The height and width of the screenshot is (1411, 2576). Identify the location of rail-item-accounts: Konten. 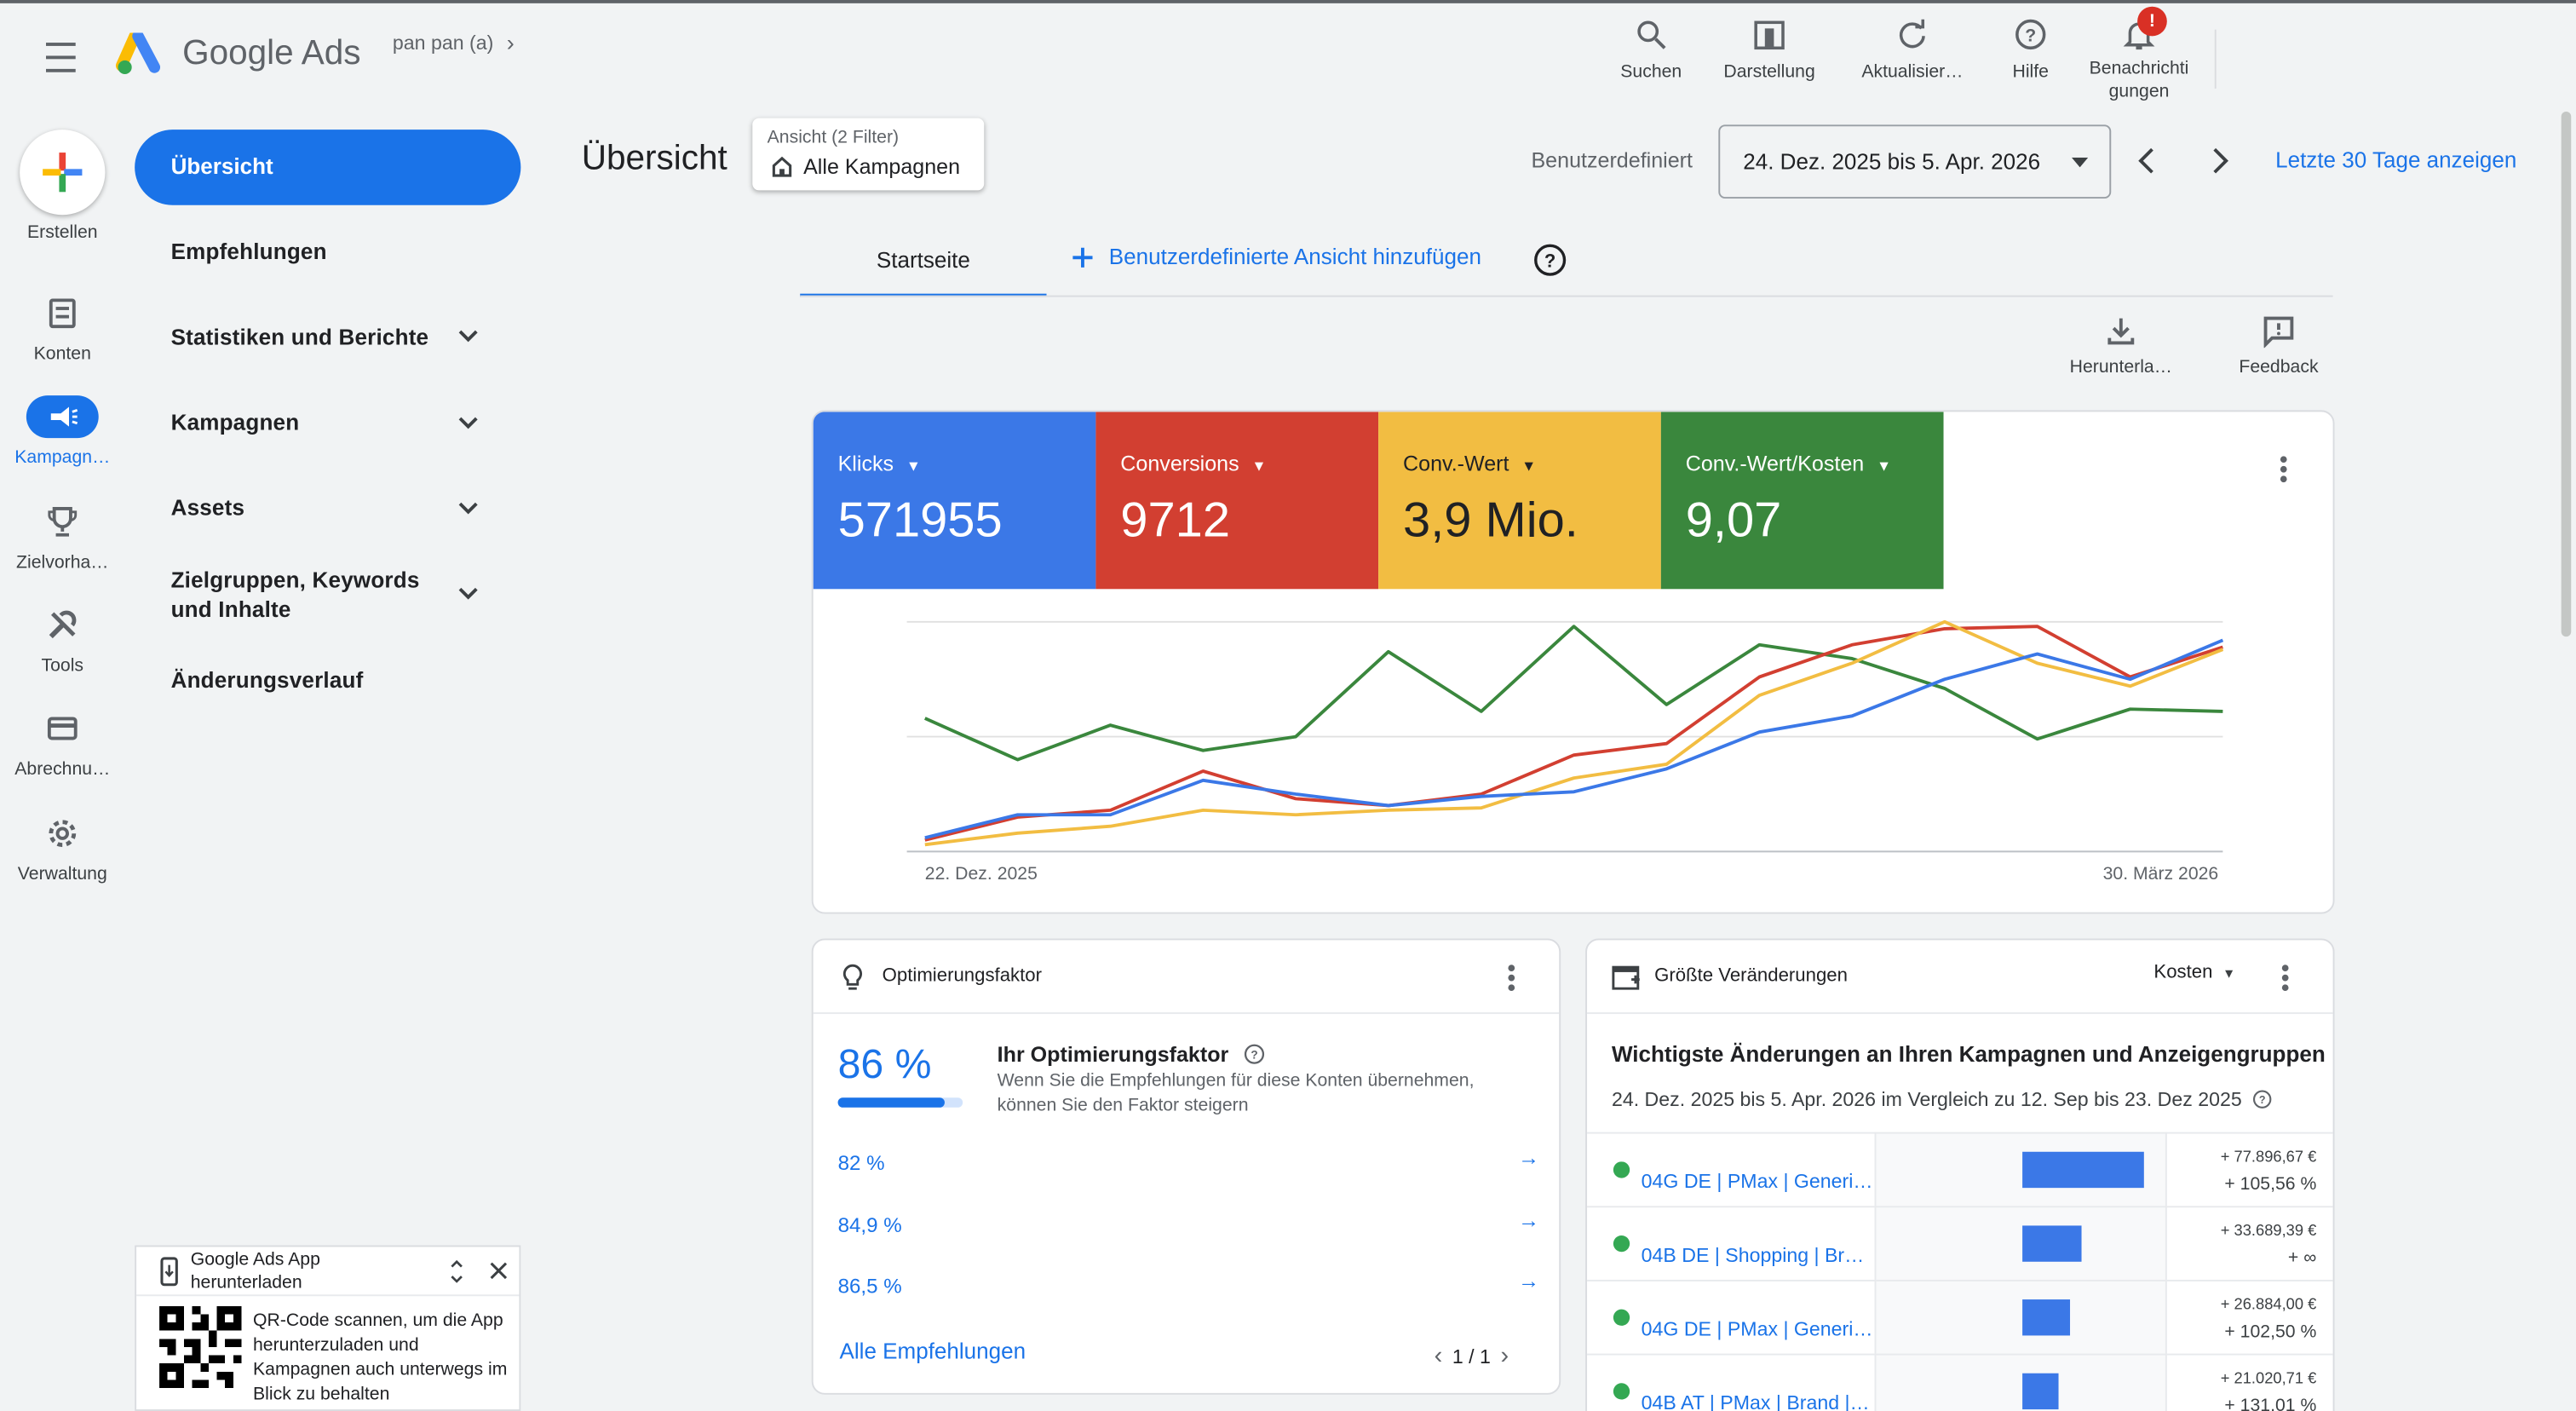
(63, 328).